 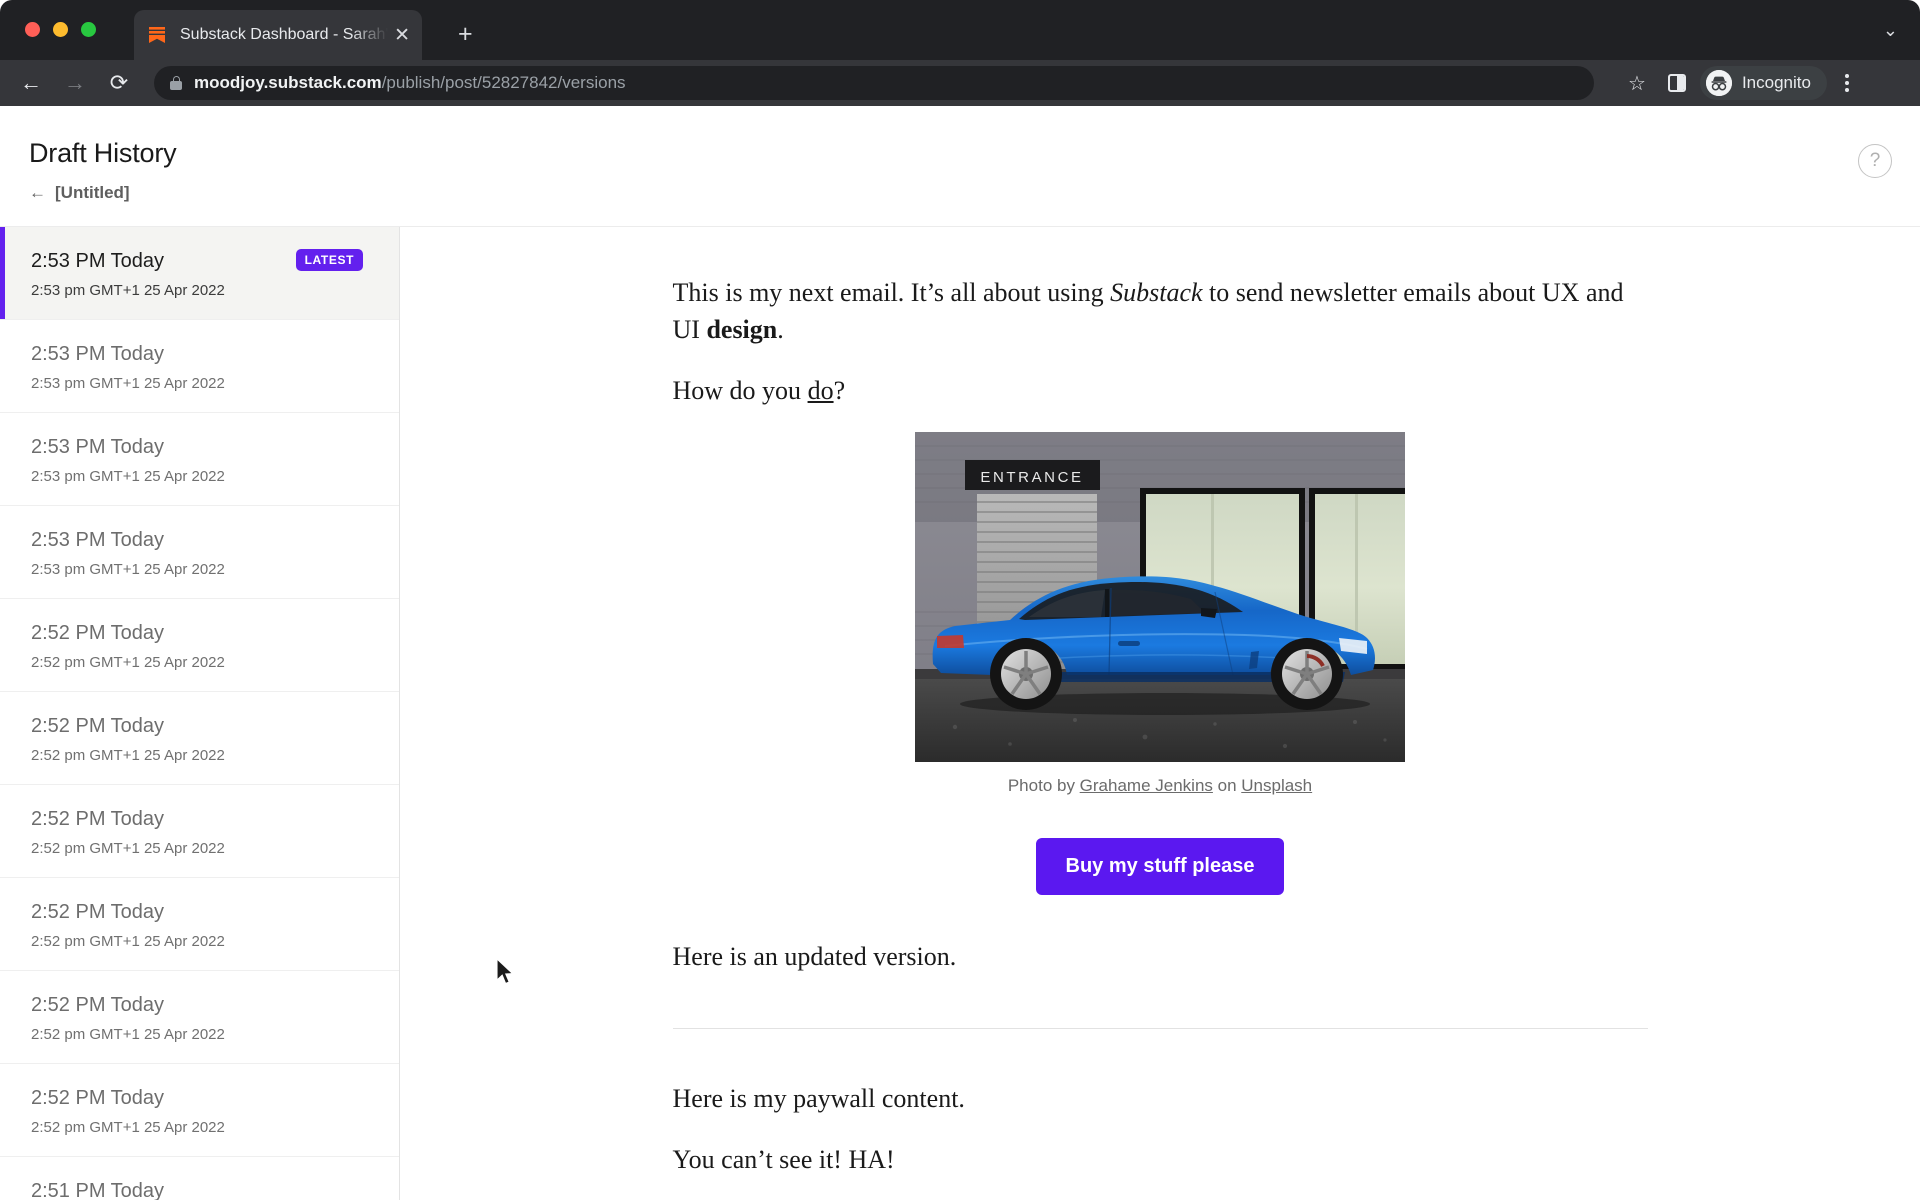 I want to click on paragraph-question-underline: do, so click(x=820, y=390).